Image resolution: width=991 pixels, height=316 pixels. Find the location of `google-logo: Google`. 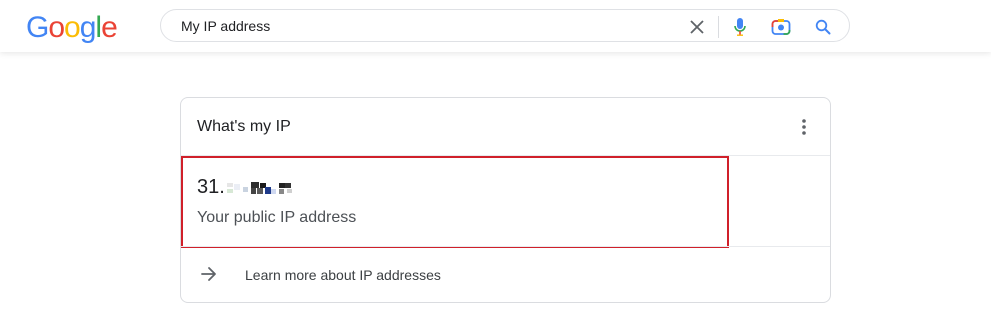

google-logo: Google is located at coordinates (72, 27).